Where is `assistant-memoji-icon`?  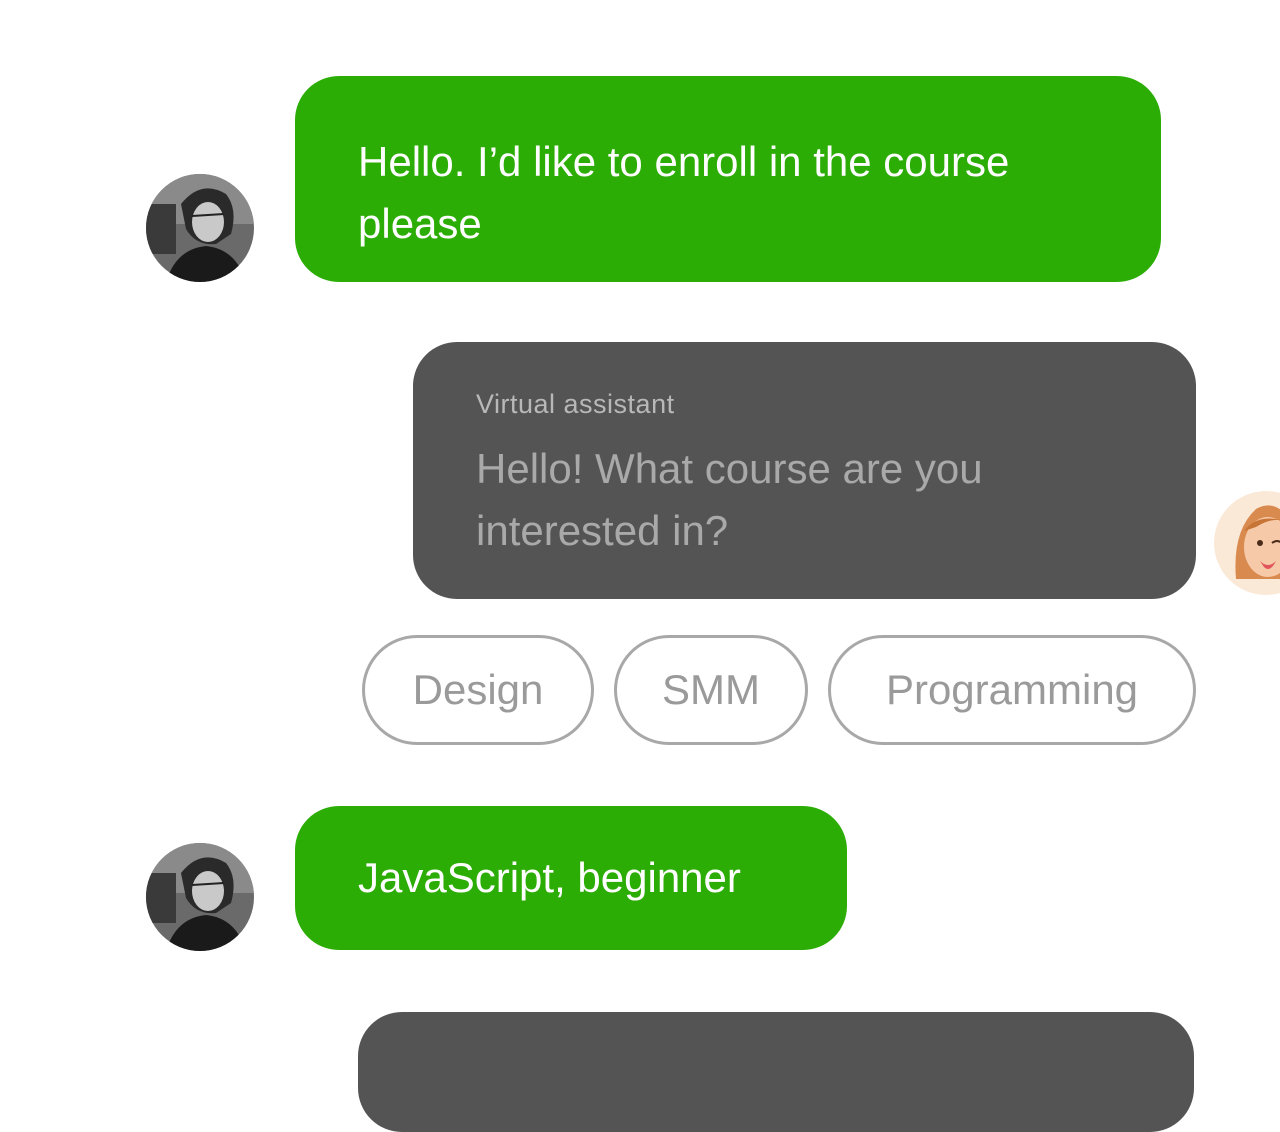
assistant-memoji-icon is located at coordinates (1247, 543).